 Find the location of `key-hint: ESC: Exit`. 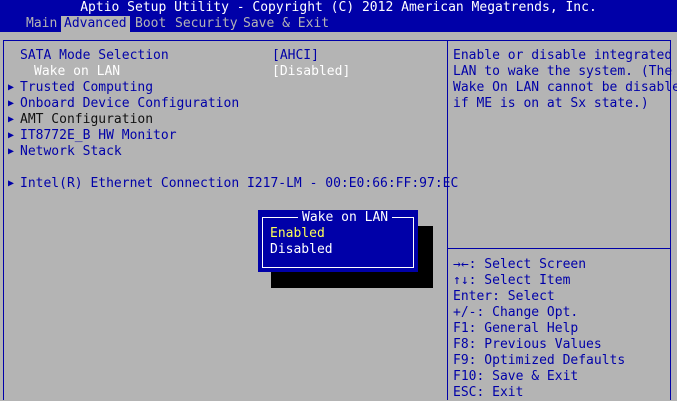

key-hint: ESC: Exit is located at coordinates (488, 392).